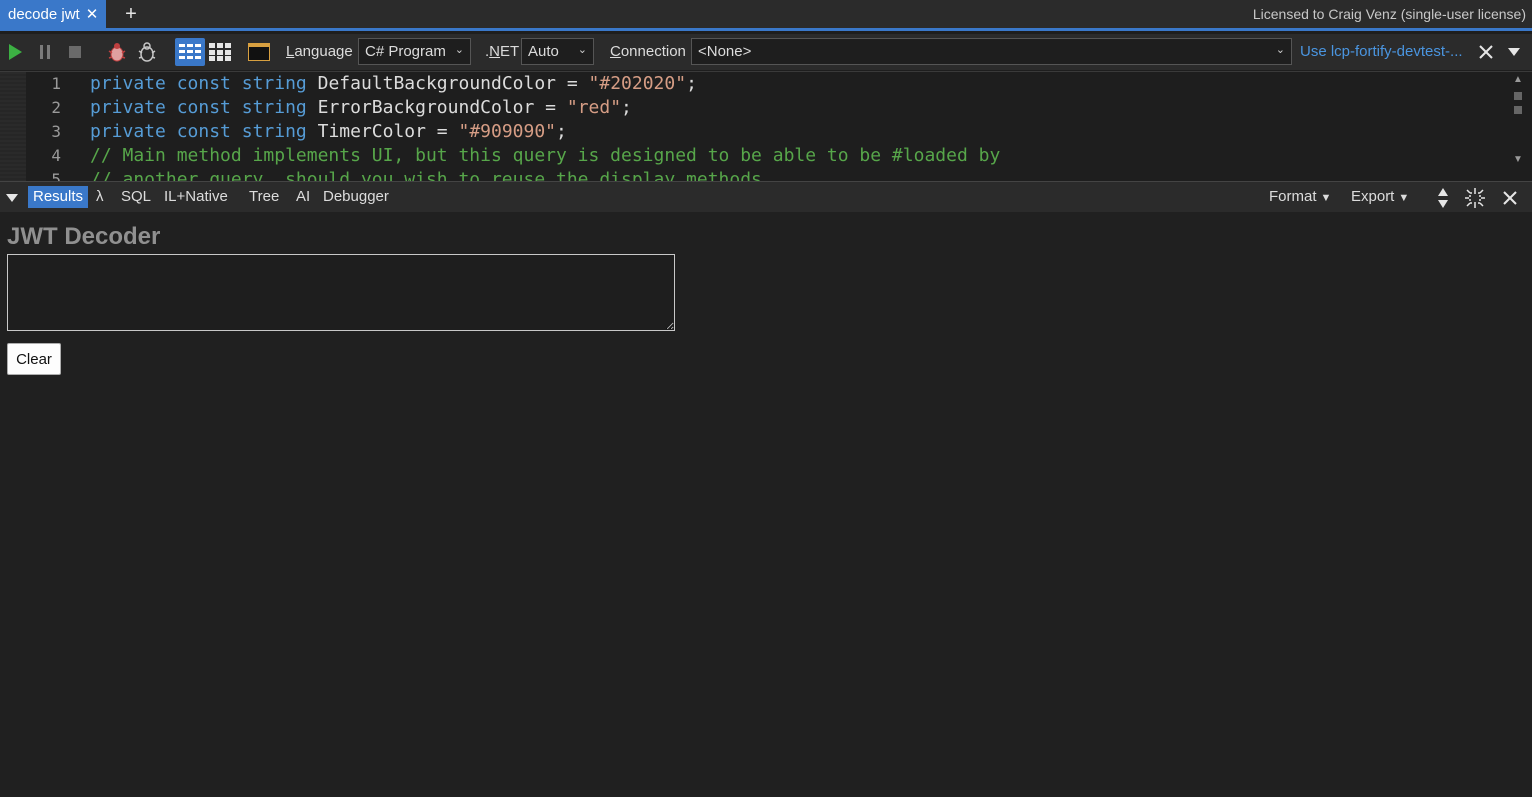  What do you see at coordinates (147, 52) in the screenshot?
I see `debug-attach-icon` at bounding box center [147, 52].